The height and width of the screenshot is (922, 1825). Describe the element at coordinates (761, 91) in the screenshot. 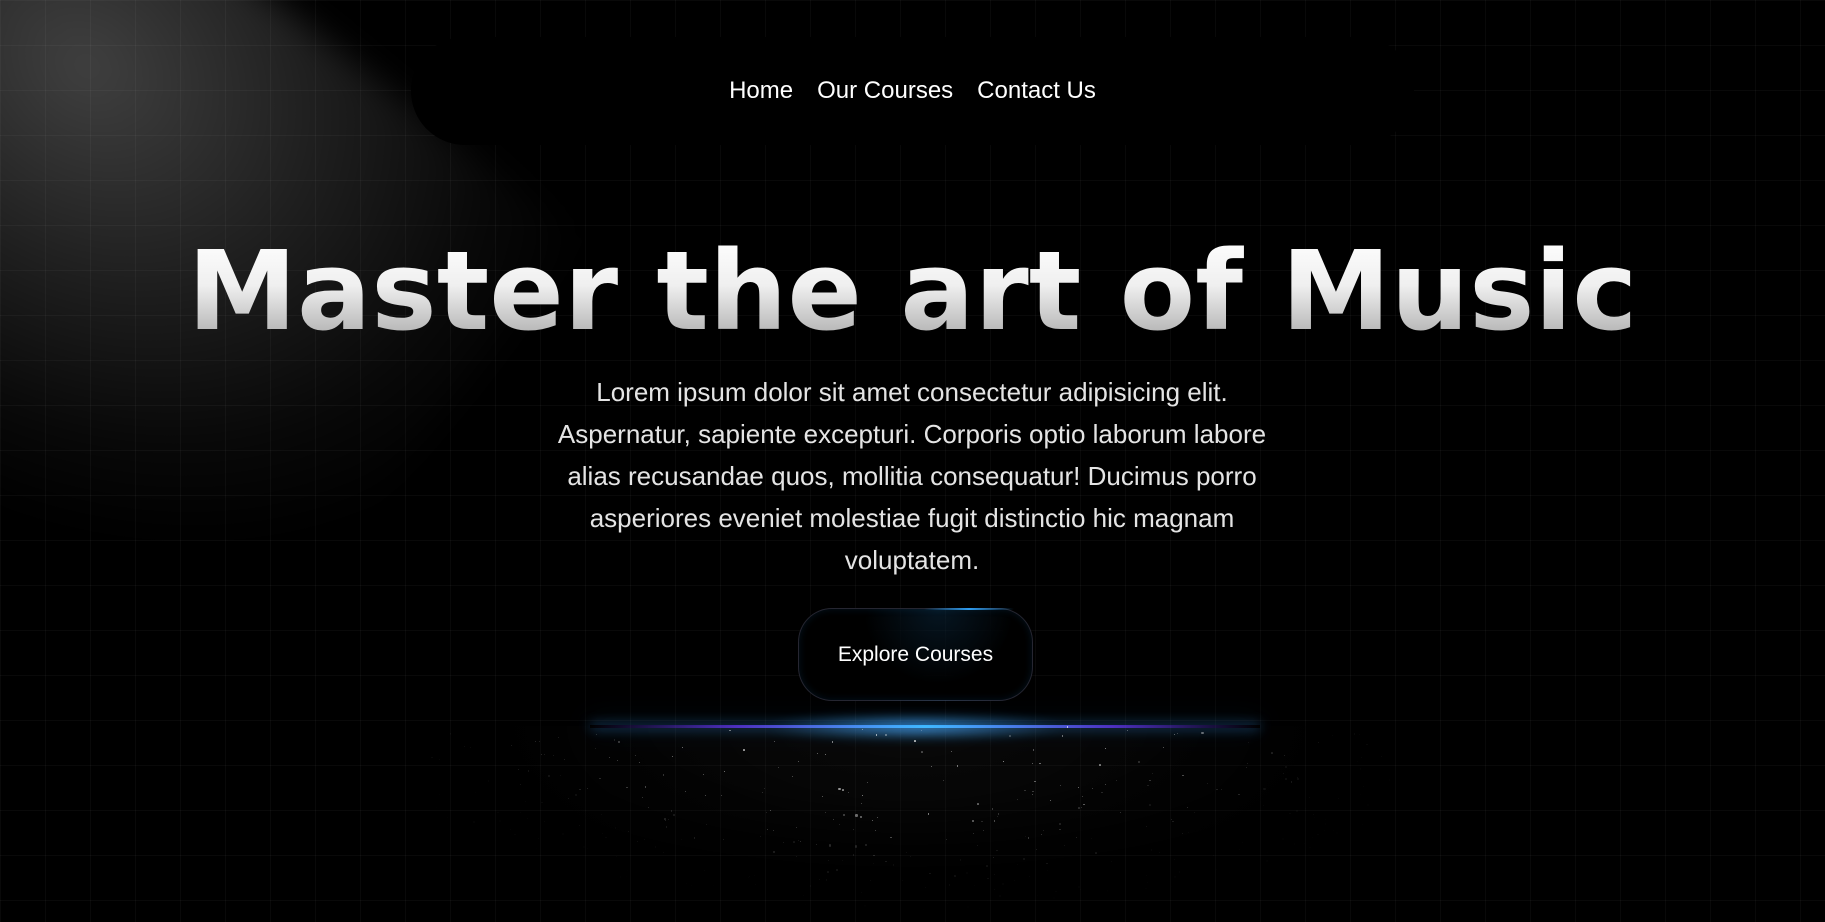

I see `nav-home-link: Home` at that location.